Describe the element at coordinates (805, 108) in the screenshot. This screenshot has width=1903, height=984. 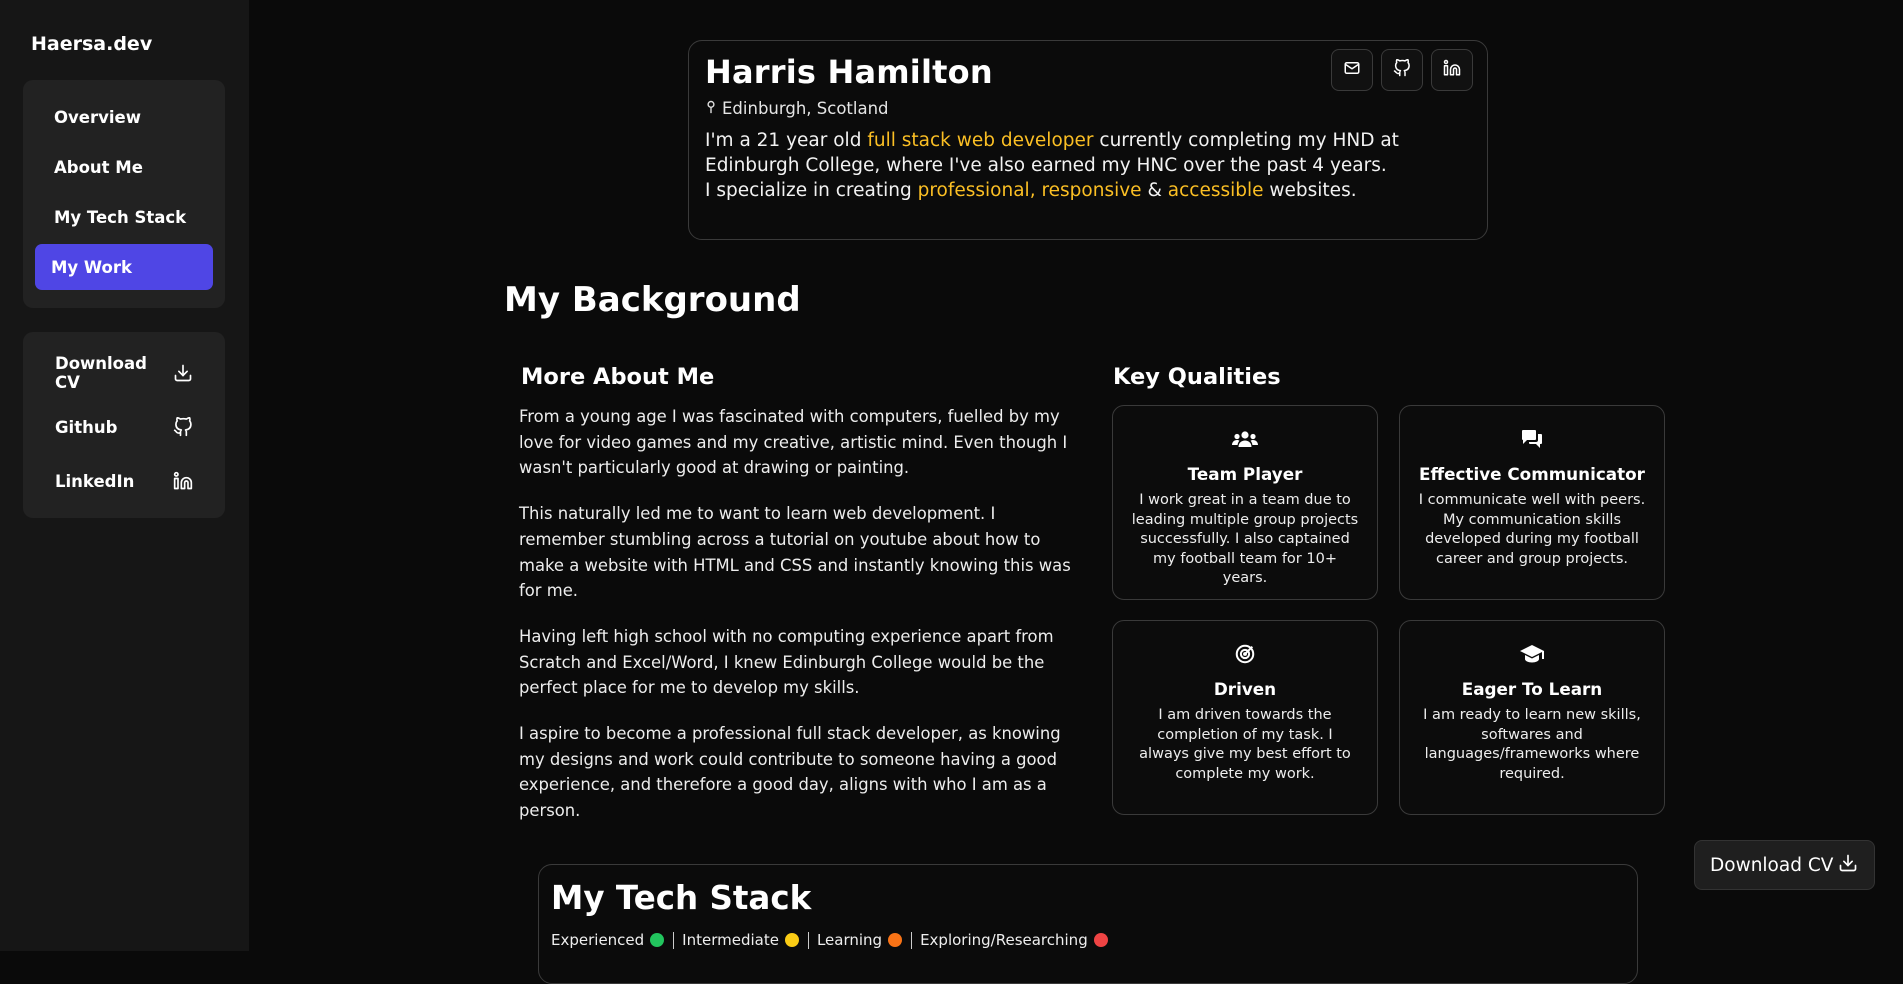
I see `location-text: Edinburgh, Scotland` at that location.